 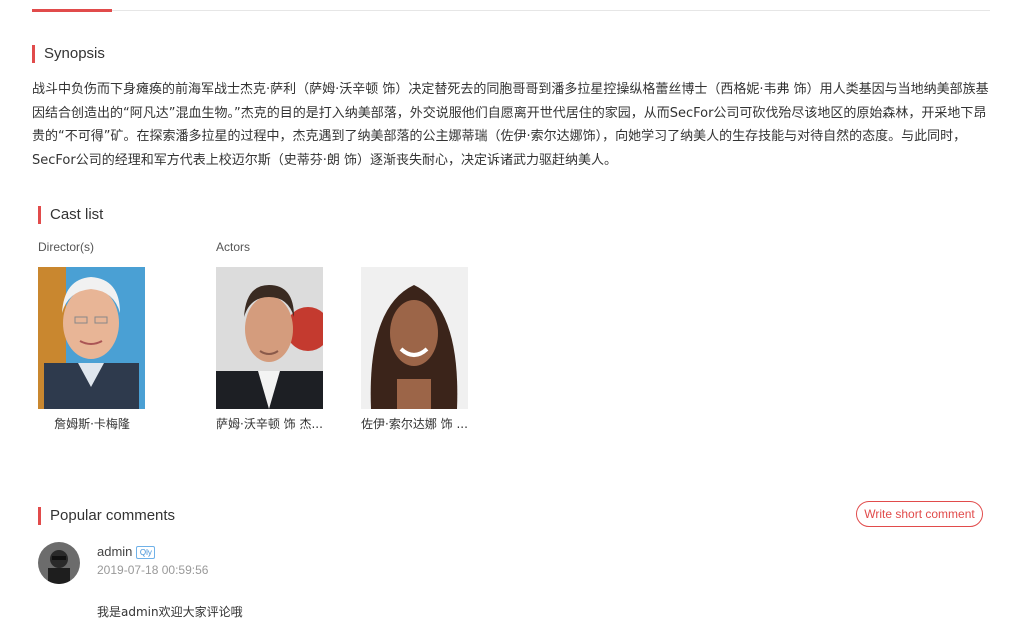 What do you see at coordinates (68, 54) in the screenshot?
I see `synopsis-heading: Synopsis` at bounding box center [68, 54].